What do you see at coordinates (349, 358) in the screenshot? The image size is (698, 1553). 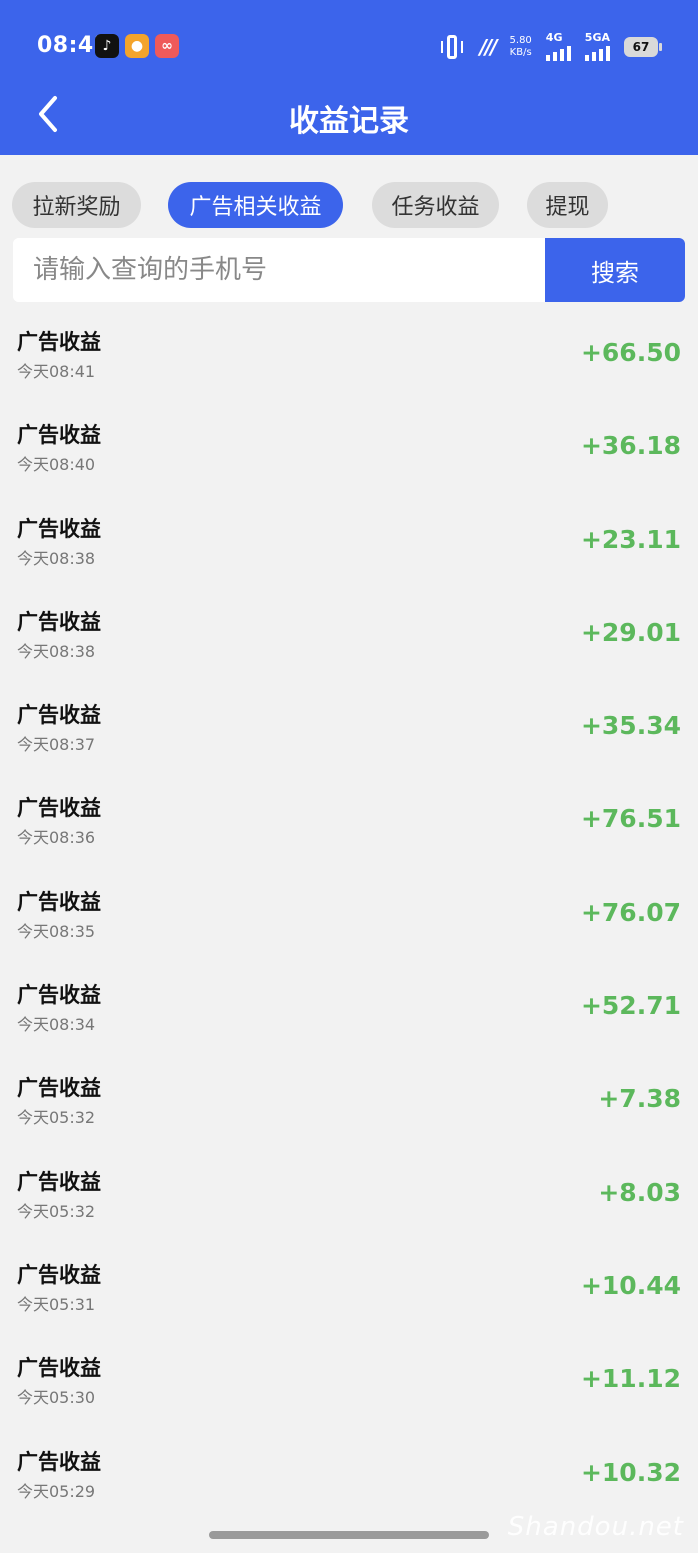 I see `list-item: 广告收益今天08:41 +66.50` at bounding box center [349, 358].